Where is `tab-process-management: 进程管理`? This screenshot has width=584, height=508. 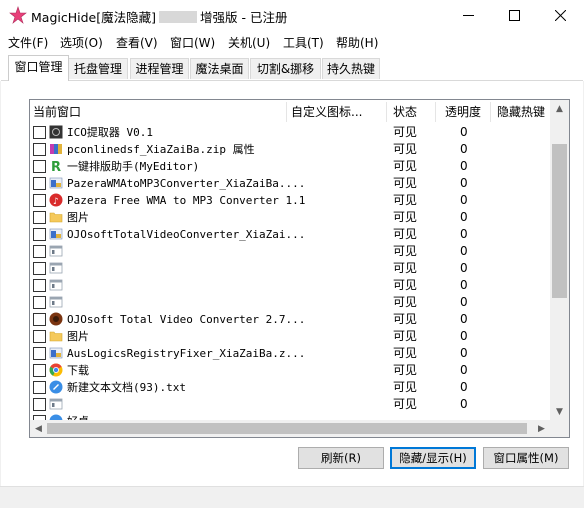
tab-process-management: 进程管理 is located at coordinates (159, 68).